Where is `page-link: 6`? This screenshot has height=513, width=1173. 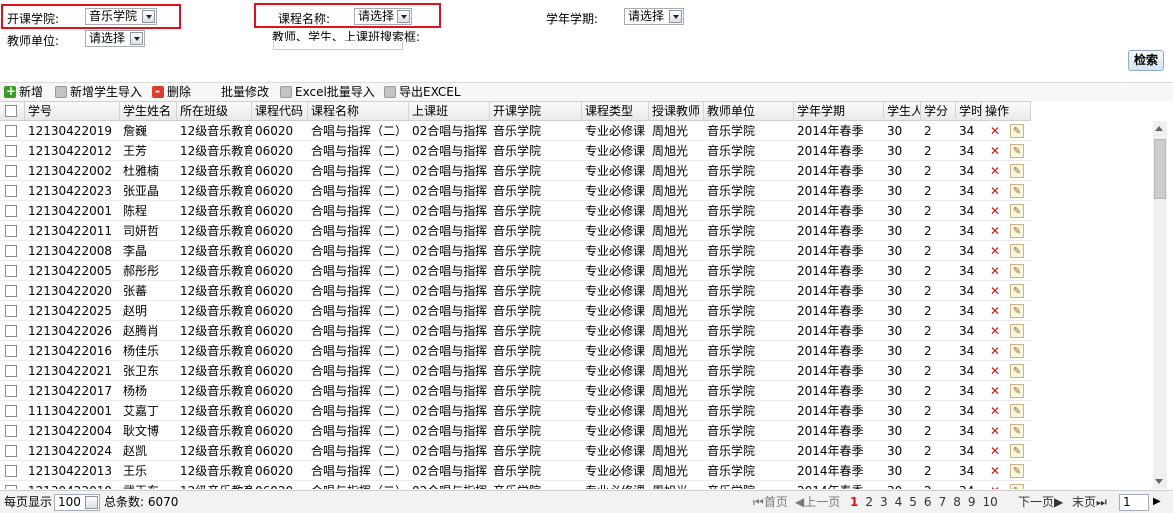
page-link: 6 is located at coordinates (928, 502).